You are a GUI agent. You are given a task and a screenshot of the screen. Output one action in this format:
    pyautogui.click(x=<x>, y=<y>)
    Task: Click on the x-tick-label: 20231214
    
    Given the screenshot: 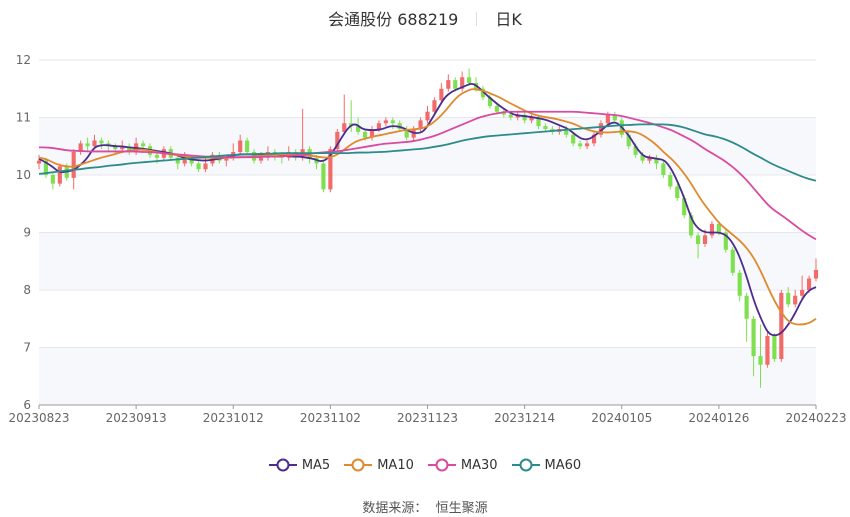 What is the action you would take?
    pyautogui.click(x=524, y=418)
    